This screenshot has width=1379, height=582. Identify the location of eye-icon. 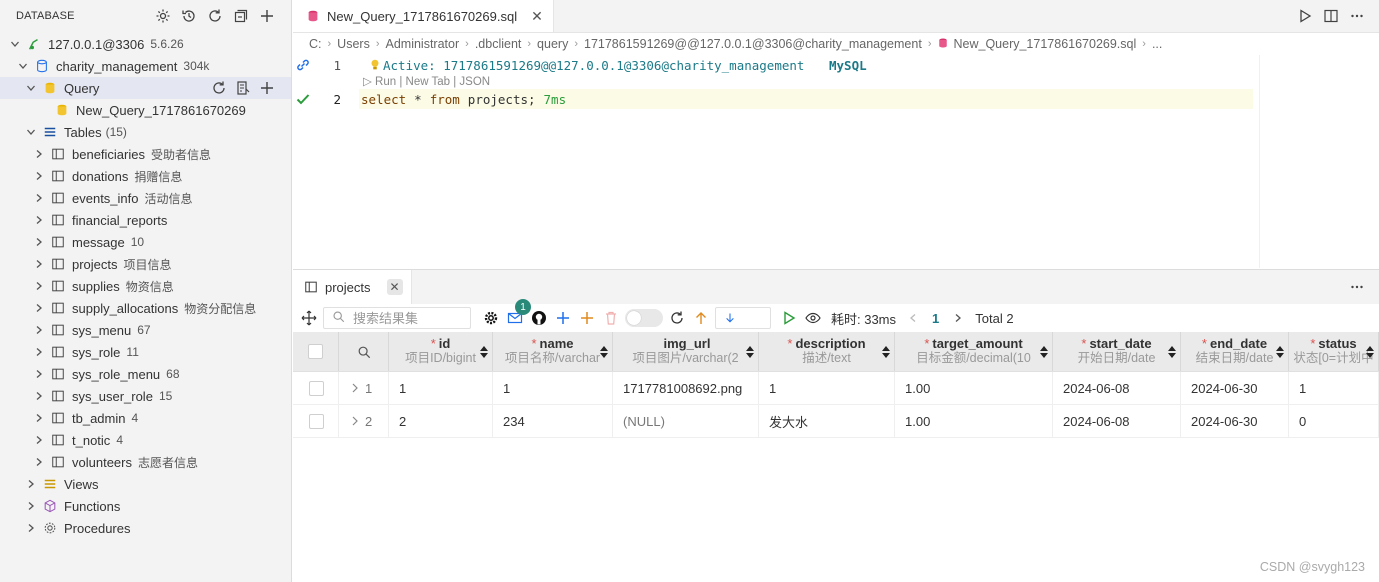
(813, 318).